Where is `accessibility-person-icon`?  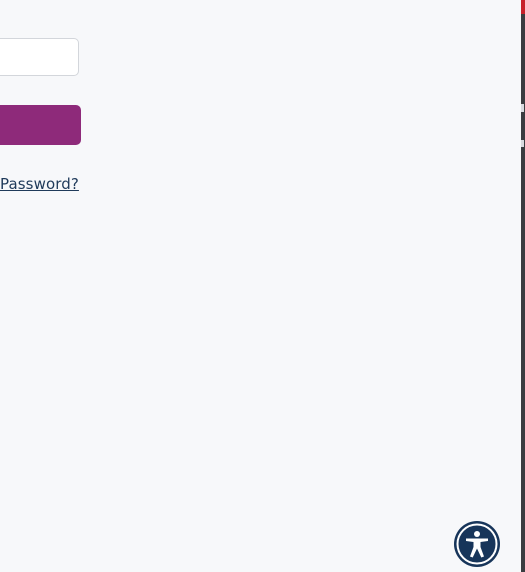
accessibility-person-icon is located at coordinates (477, 544).